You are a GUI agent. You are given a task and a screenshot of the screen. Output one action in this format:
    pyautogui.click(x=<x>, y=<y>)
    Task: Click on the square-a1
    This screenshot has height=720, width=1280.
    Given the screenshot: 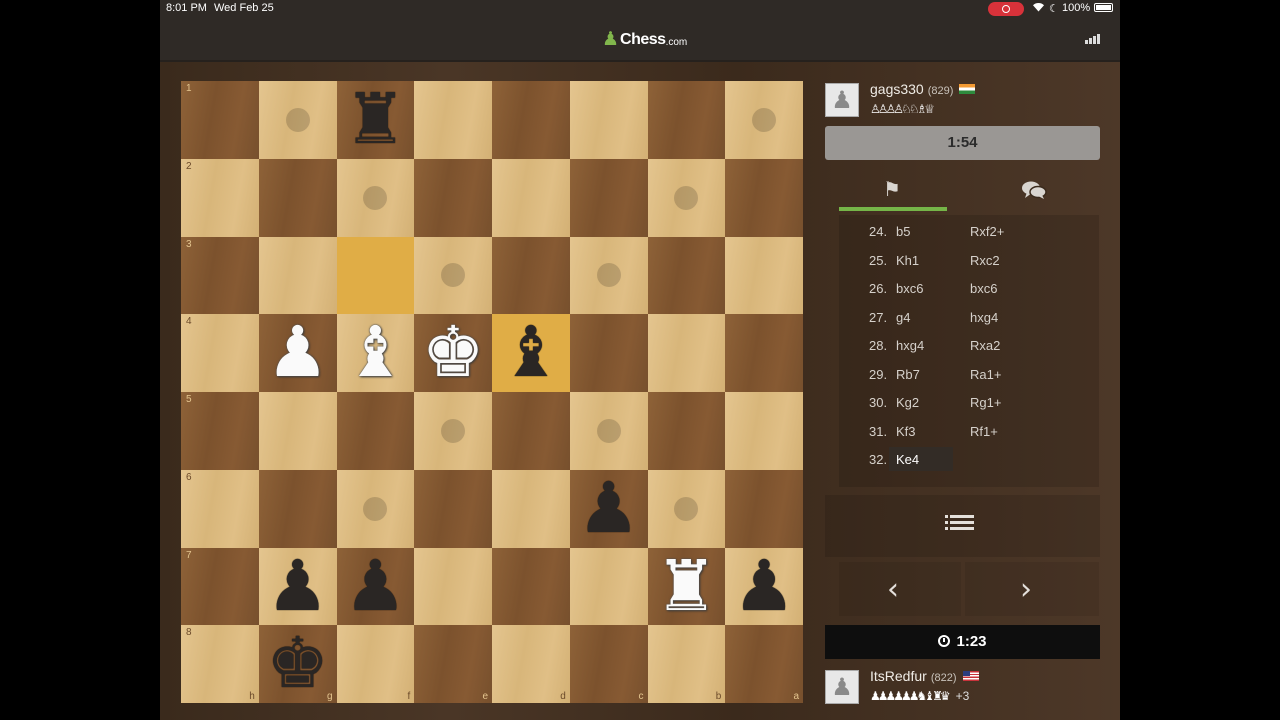 What is the action you would take?
    pyautogui.click(x=764, y=120)
    